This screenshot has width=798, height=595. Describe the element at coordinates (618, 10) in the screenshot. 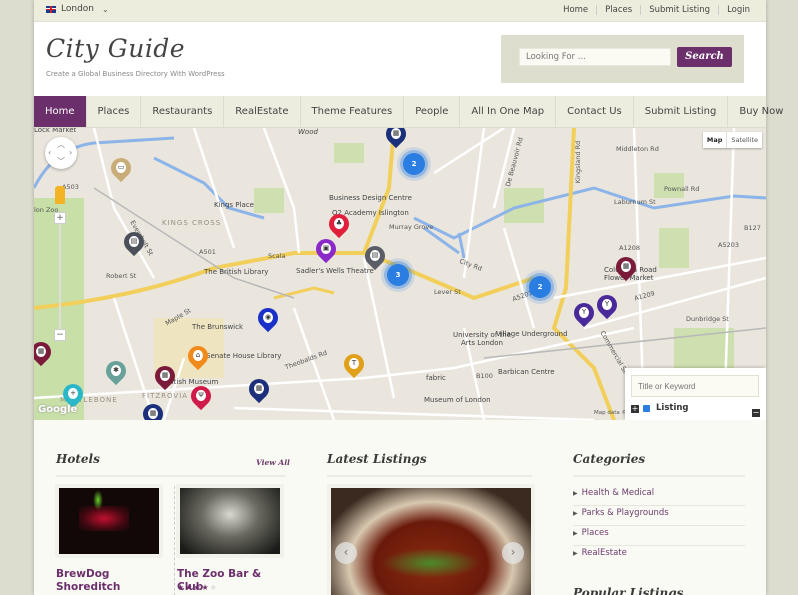

I see `top-link-places: Places` at that location.